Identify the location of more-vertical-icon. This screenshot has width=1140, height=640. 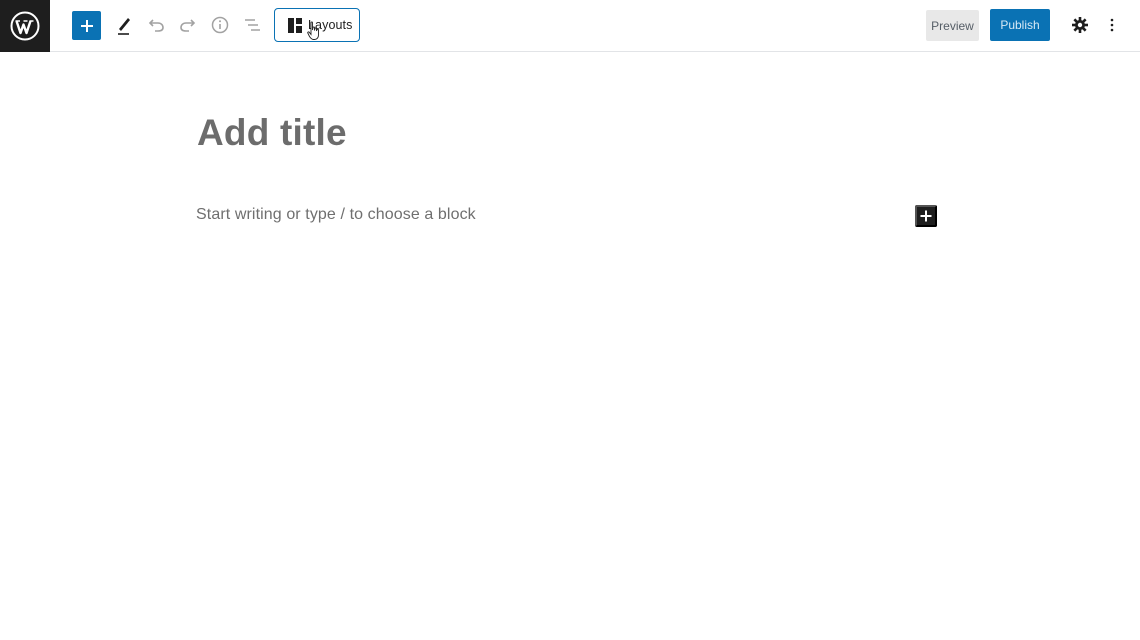
(1112, 25).